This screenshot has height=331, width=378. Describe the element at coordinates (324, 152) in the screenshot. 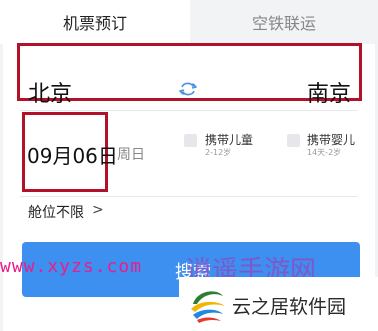

I see `infant-age-range: 14天-2岁` at that location.